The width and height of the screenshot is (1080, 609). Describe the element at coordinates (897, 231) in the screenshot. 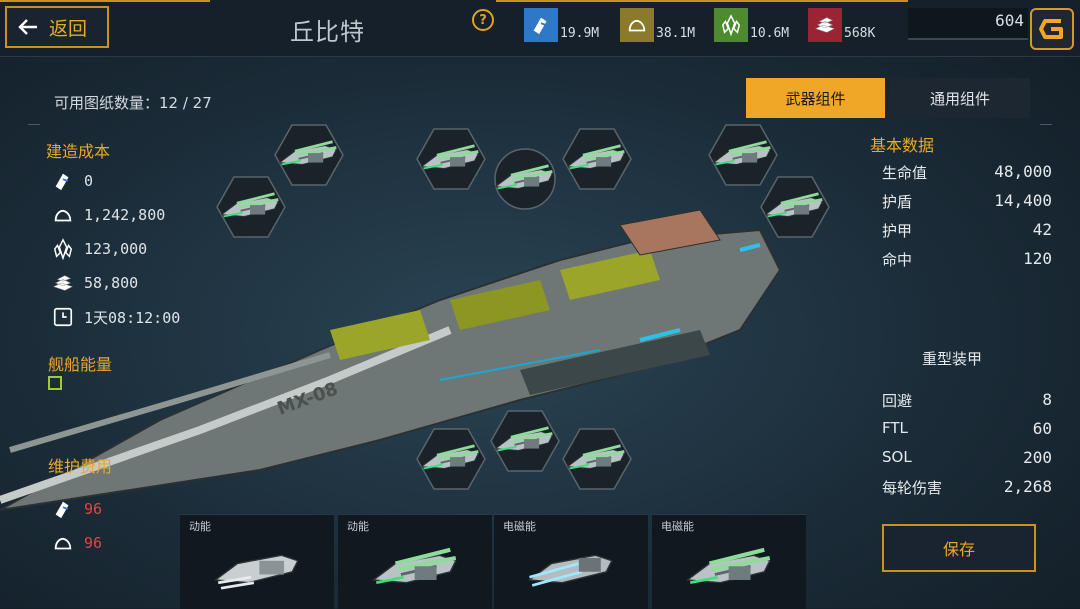

I see `stat-label: 护甲` at that location.